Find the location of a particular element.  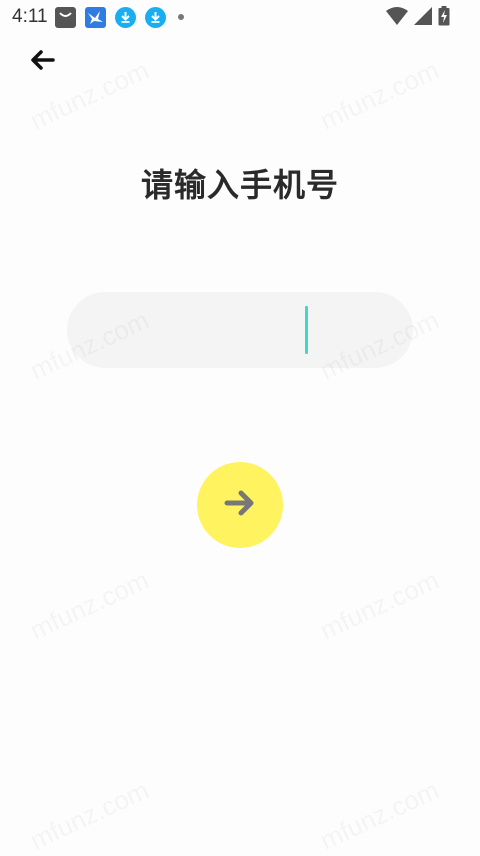

next-button is located at coordinates (240, 505).